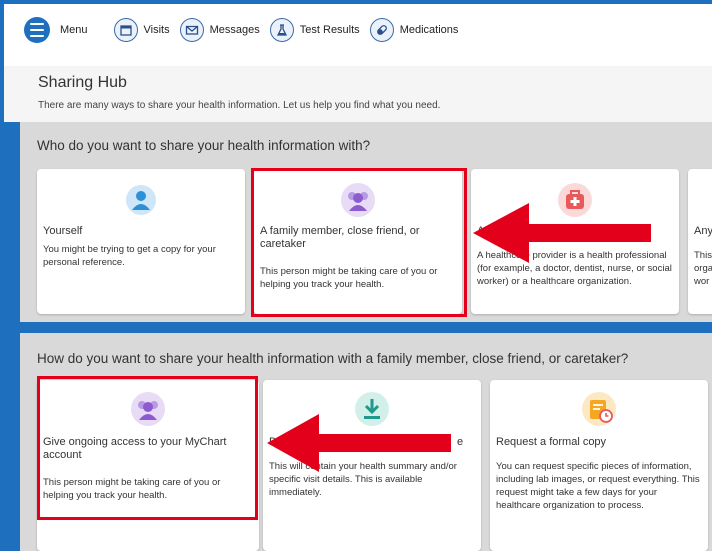 This screenshot has height=551, width=712. Describe the element at coordinates (460, 442) in the screenshot. I see `card-title-end: e` at that location.